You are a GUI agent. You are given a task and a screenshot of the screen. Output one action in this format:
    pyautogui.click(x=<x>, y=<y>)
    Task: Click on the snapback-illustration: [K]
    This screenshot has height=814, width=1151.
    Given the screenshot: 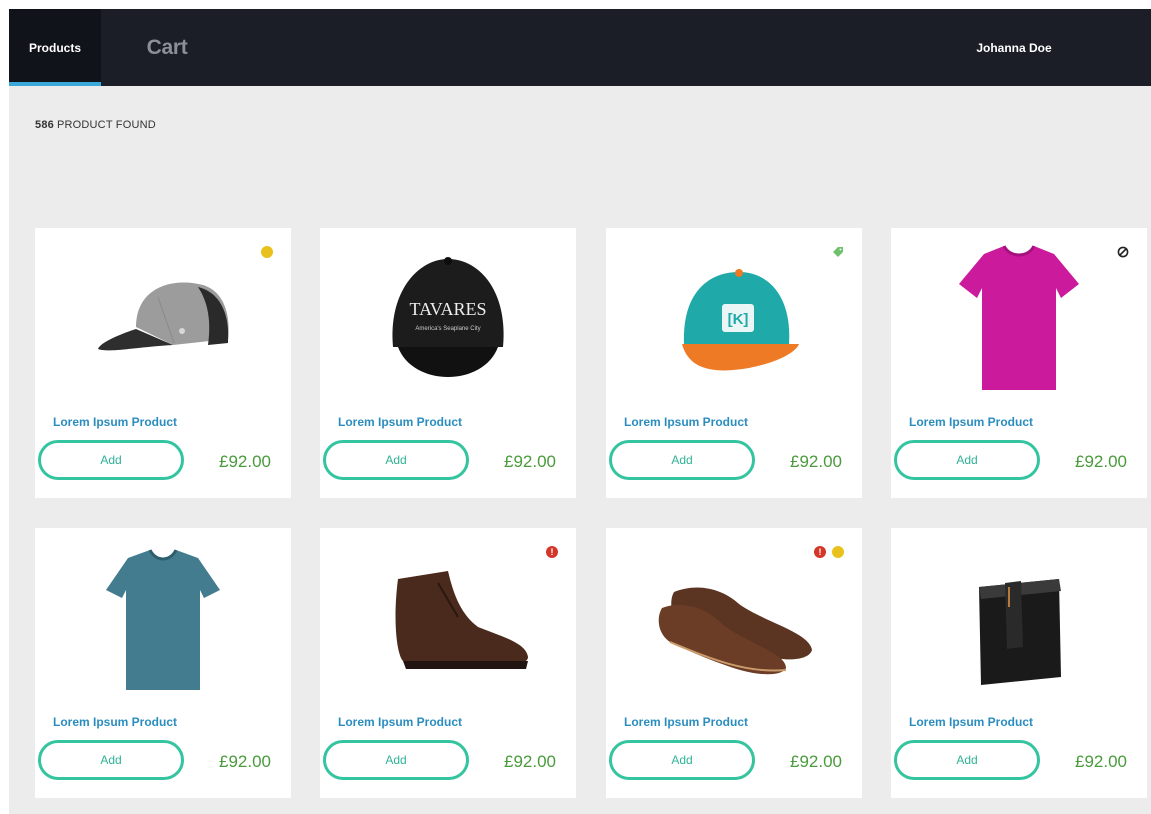 What is the action you would take?
    pyautogui.click(x=740, y=320)
    